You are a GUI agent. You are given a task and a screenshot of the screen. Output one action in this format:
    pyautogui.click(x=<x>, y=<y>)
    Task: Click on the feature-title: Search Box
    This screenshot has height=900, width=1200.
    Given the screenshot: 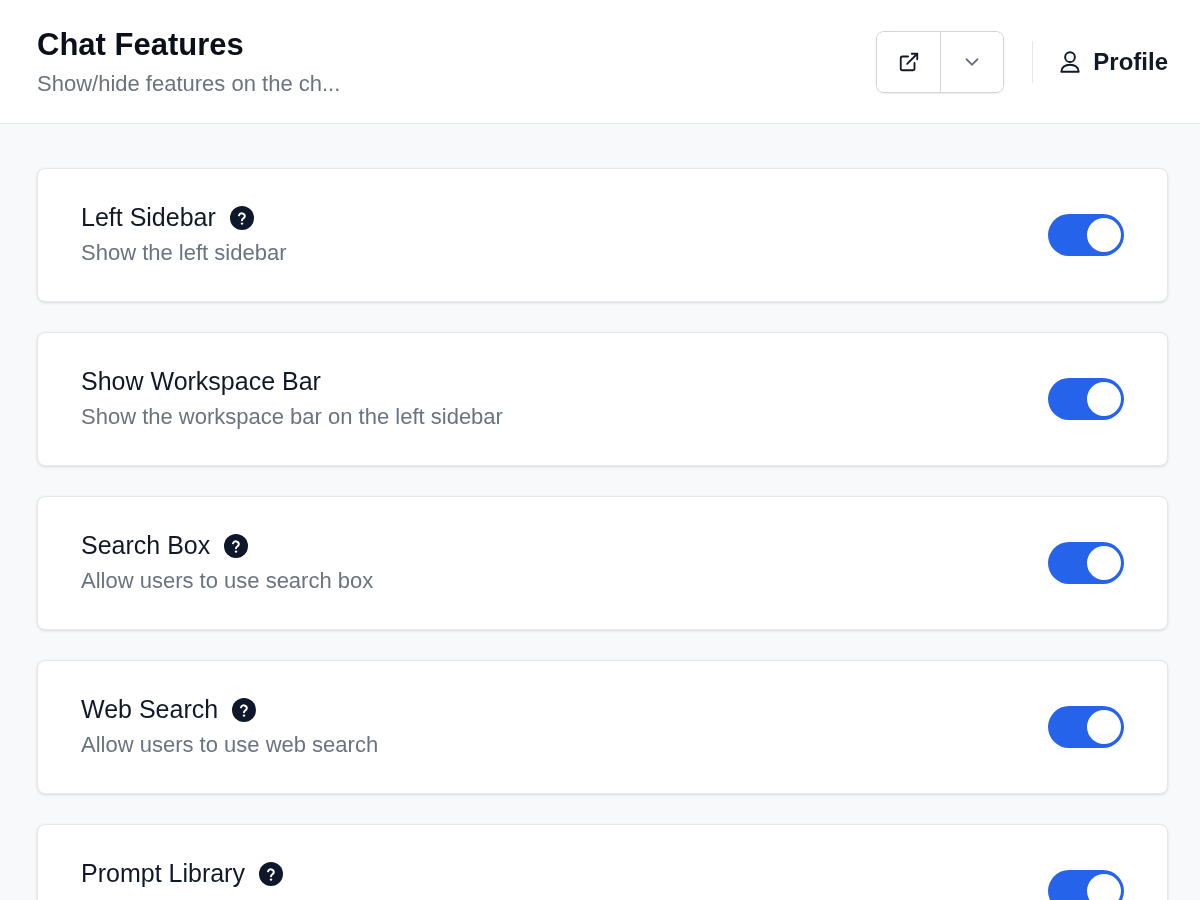 What is the action you would take?
    pyautogui.click(x=146, y=545)
    